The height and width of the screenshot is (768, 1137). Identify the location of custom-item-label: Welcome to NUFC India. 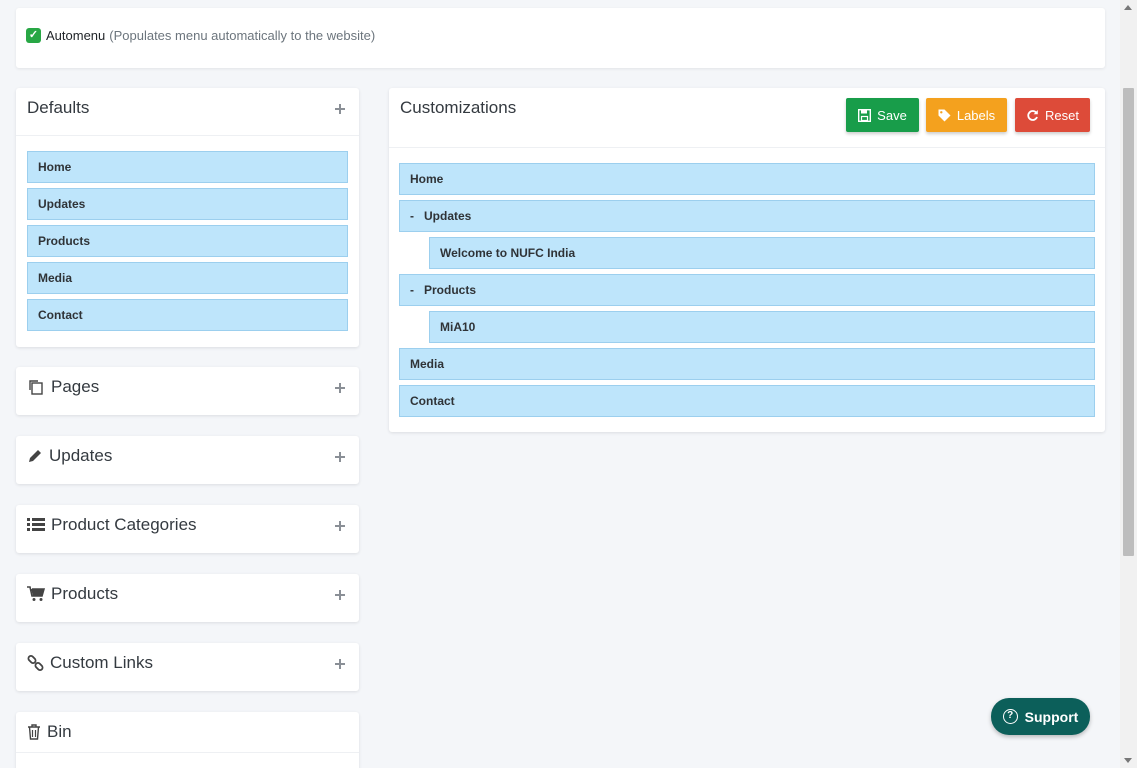
(508, 253).